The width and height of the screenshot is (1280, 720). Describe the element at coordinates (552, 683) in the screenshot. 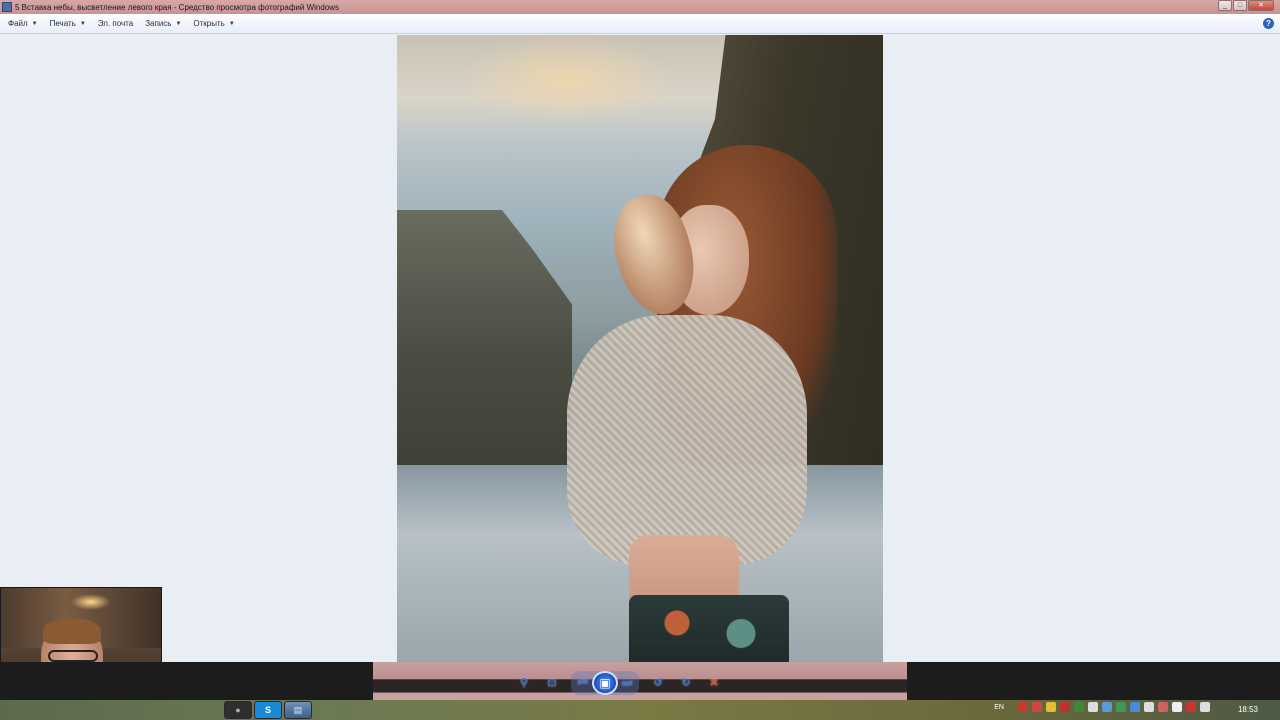

I see `actual-size-icon: ⊡` at that location.